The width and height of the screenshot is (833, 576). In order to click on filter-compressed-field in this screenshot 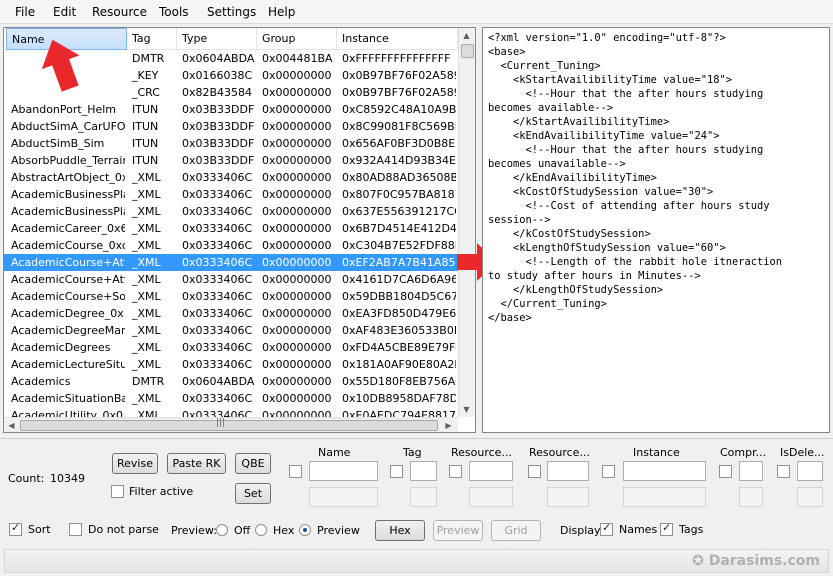, I will do `click(751, 471)`.